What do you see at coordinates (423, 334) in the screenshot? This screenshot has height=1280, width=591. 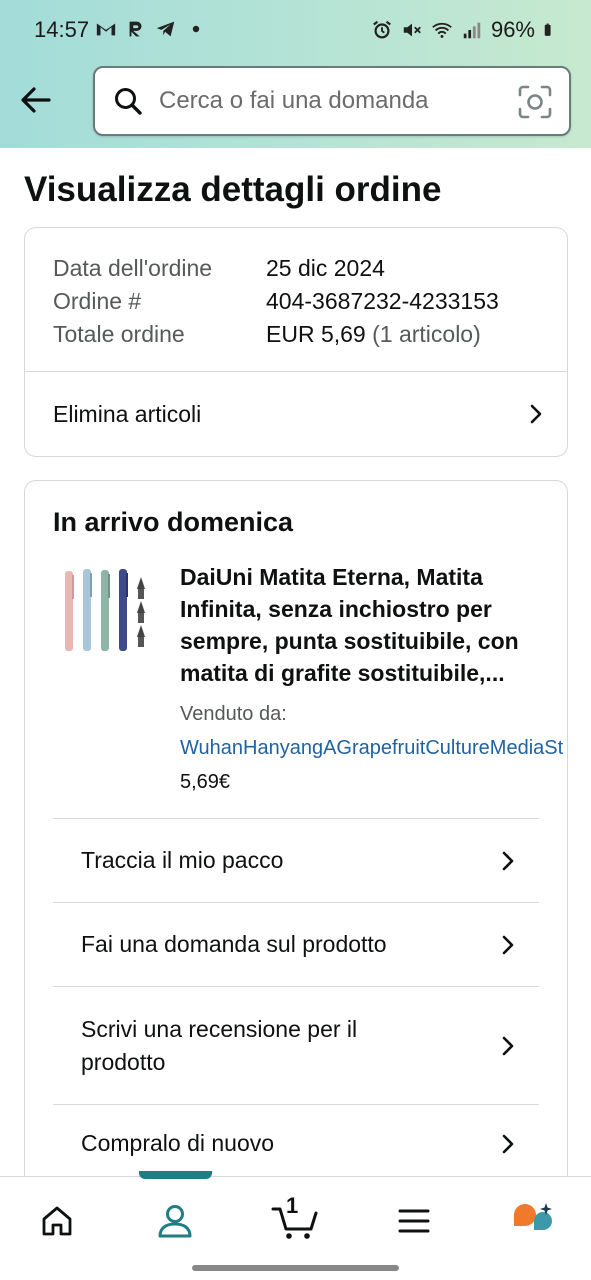 I see `order-item-count: (1 articolo)` at bounding box center [423, 334].